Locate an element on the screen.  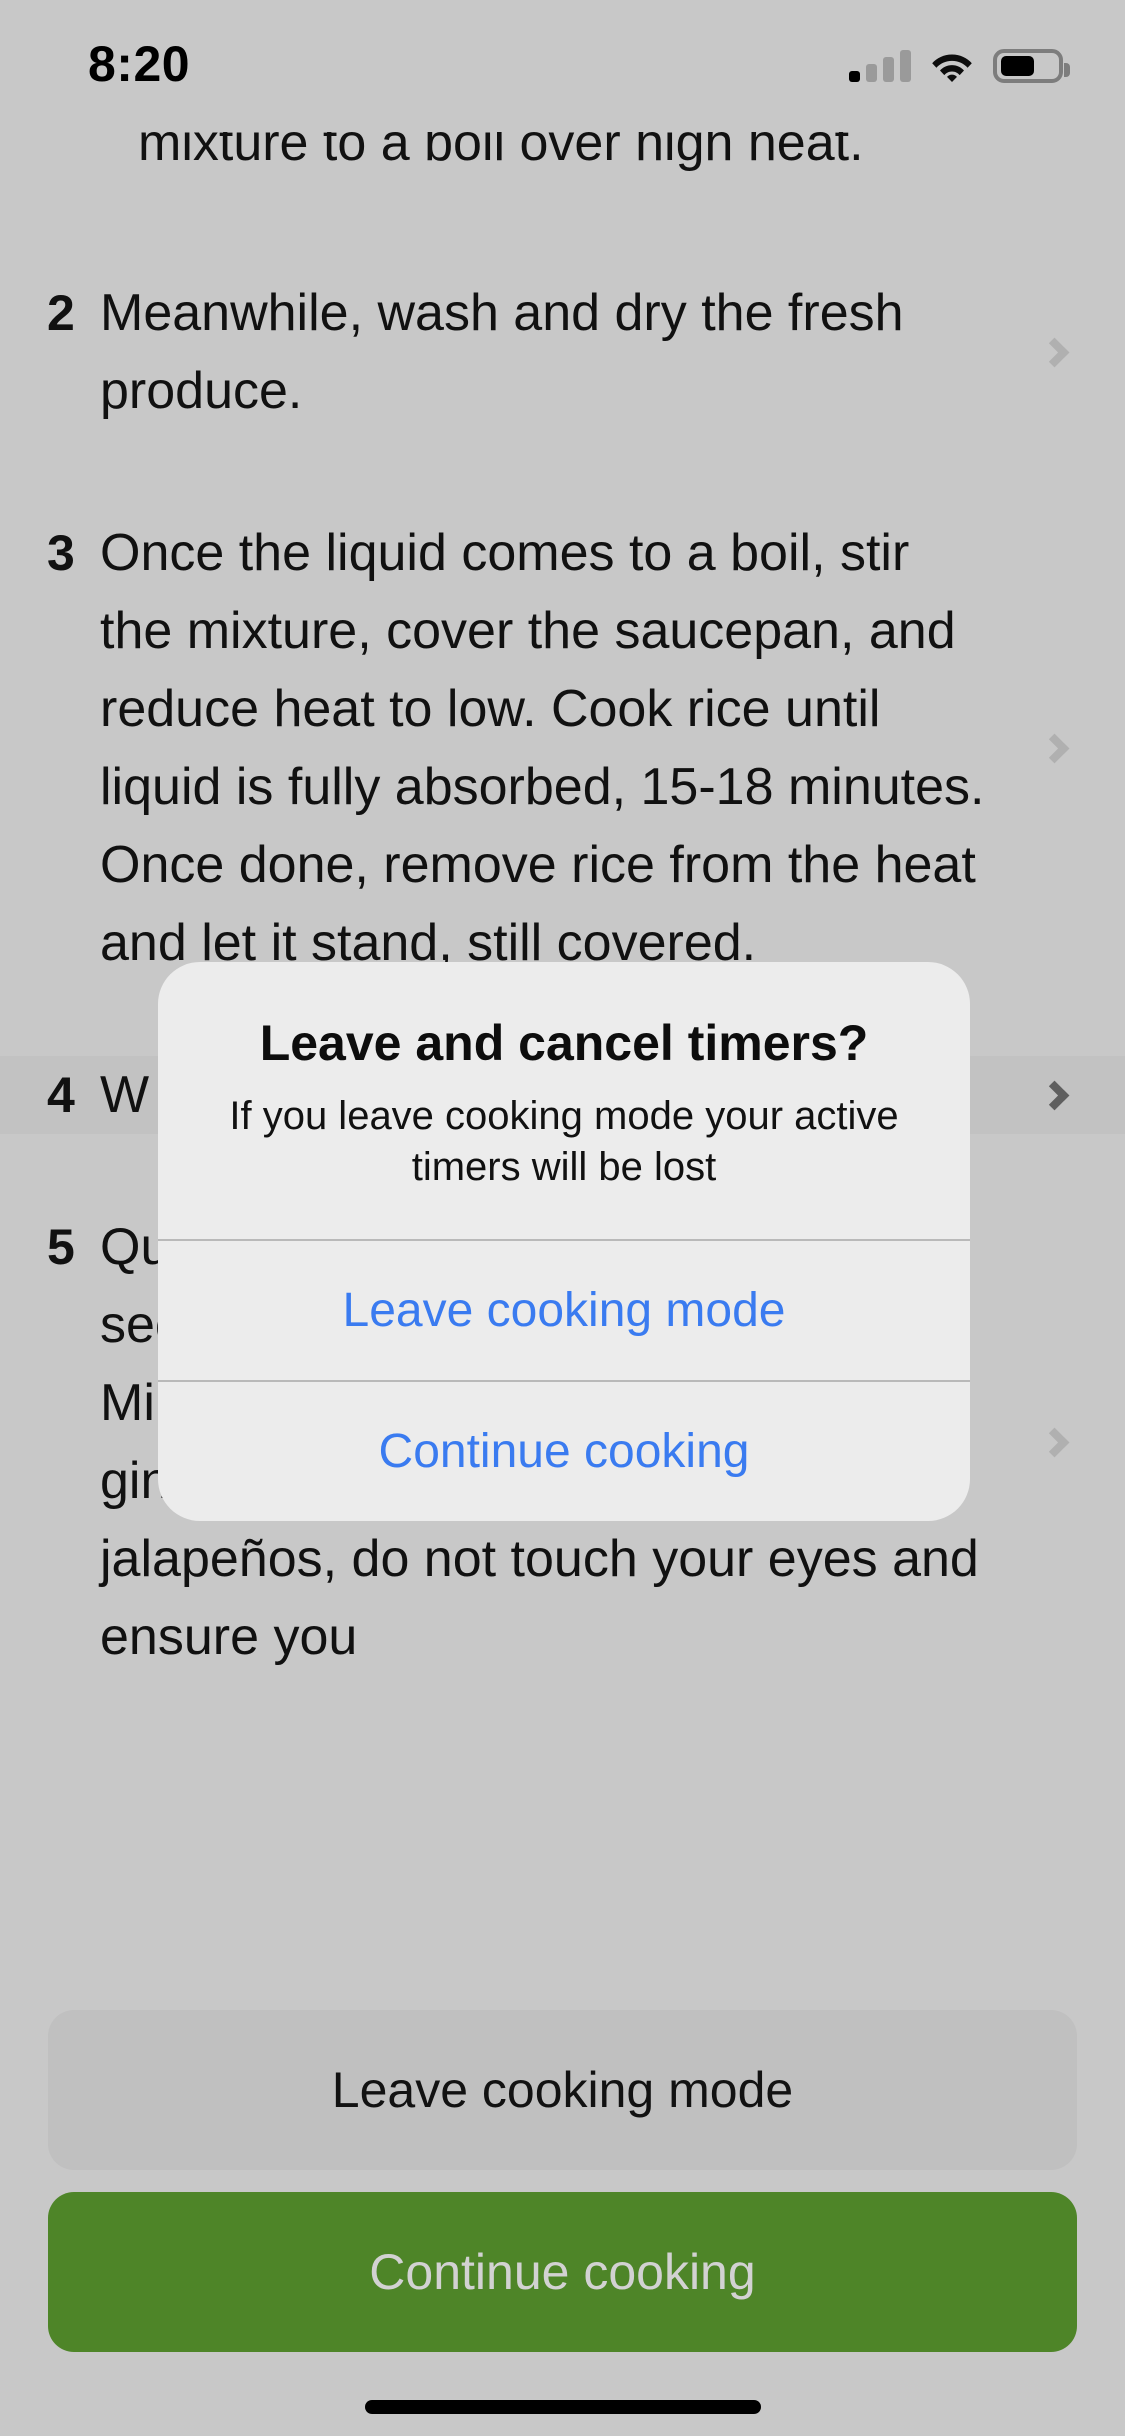
alert-title: Leave and cancel timers? is located at coordinates (564, 1043).